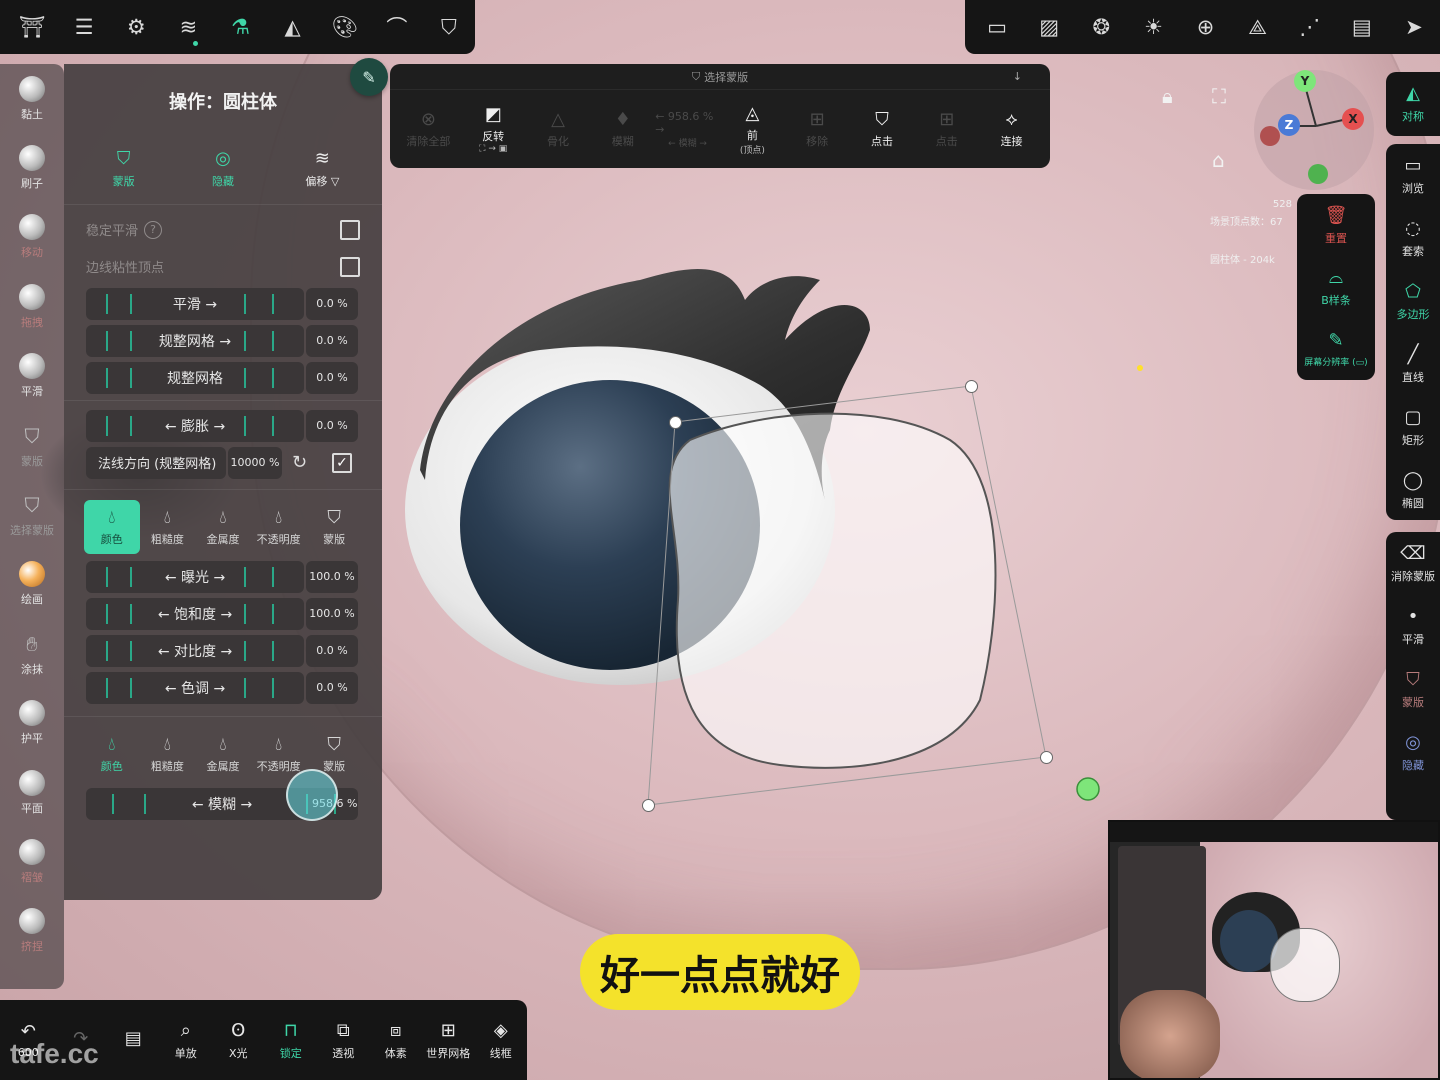 The image size is (1440, 1080). Describe the element at coordinates (1011, 129) in the screenshot. I see `selection-button-9: ⟡ 连接` at that location.